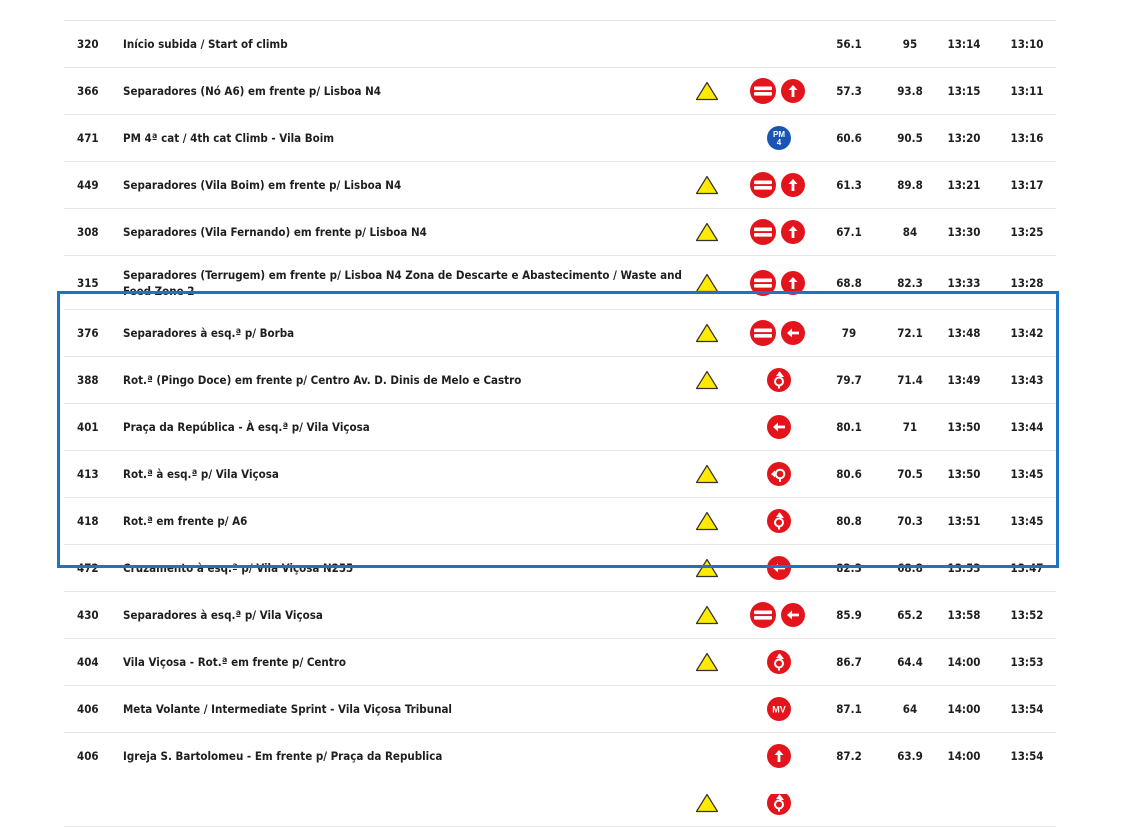 This screenshot has width=1123, height=827. I want to click on row-time-slow: 13:54, so click(1027, 709).